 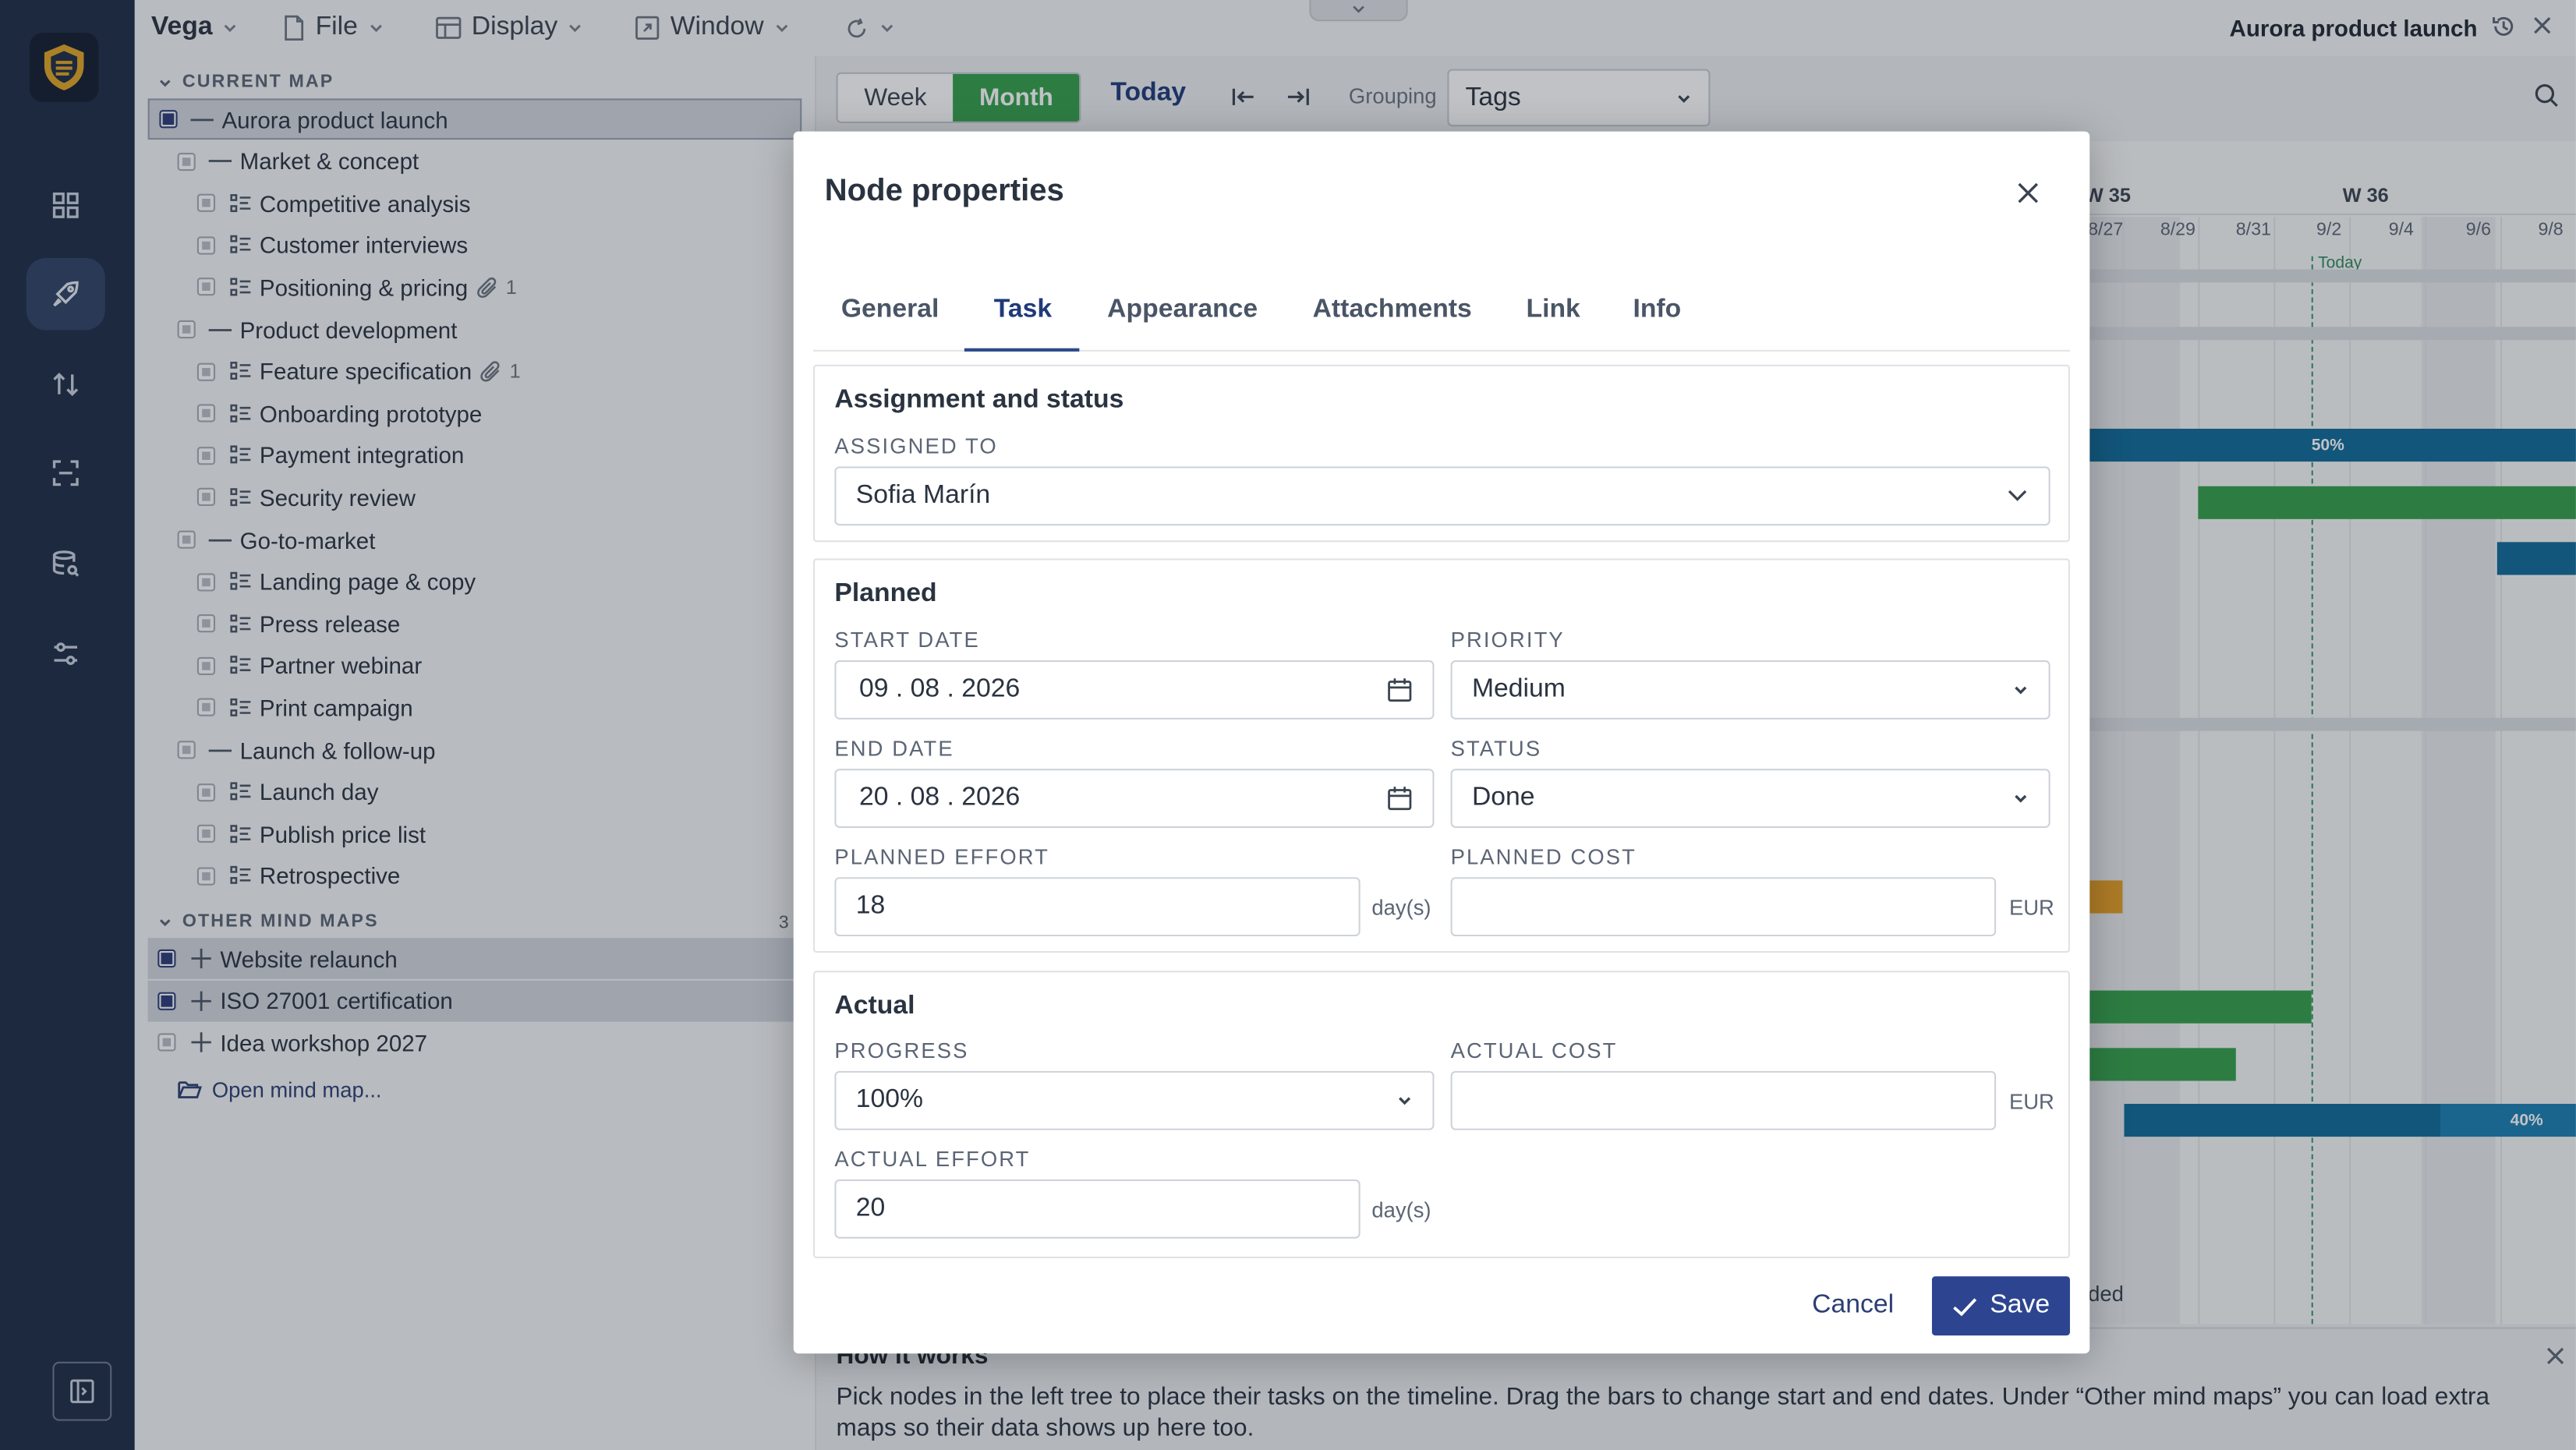 What do you see at coordinates (979, 400) in the screenshot?
I see `assignment-title: Assignment and status` at bounding box center [979, 400].